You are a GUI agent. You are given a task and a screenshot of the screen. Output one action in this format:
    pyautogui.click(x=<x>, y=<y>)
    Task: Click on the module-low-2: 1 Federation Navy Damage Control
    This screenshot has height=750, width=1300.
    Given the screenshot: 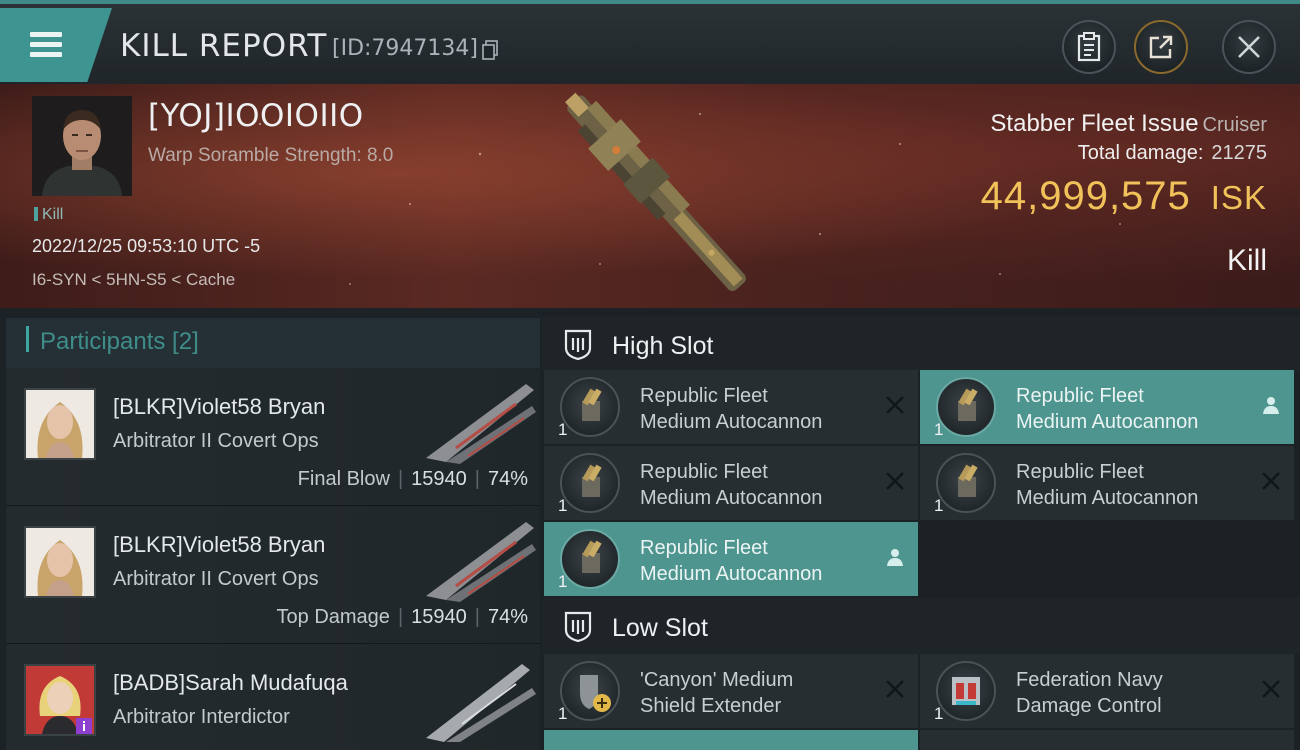 What is the action you would take?
    pyautogui.click(x=1107, y=691)
    